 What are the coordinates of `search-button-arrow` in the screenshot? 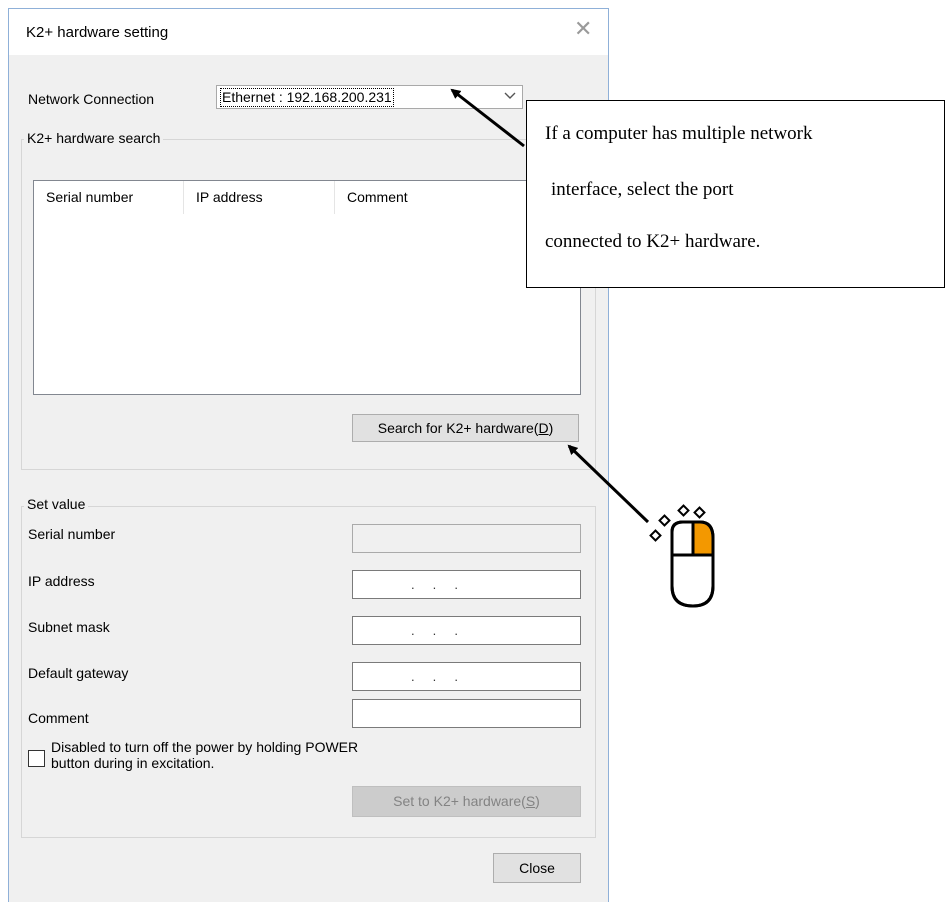 It's located at (608, 484).